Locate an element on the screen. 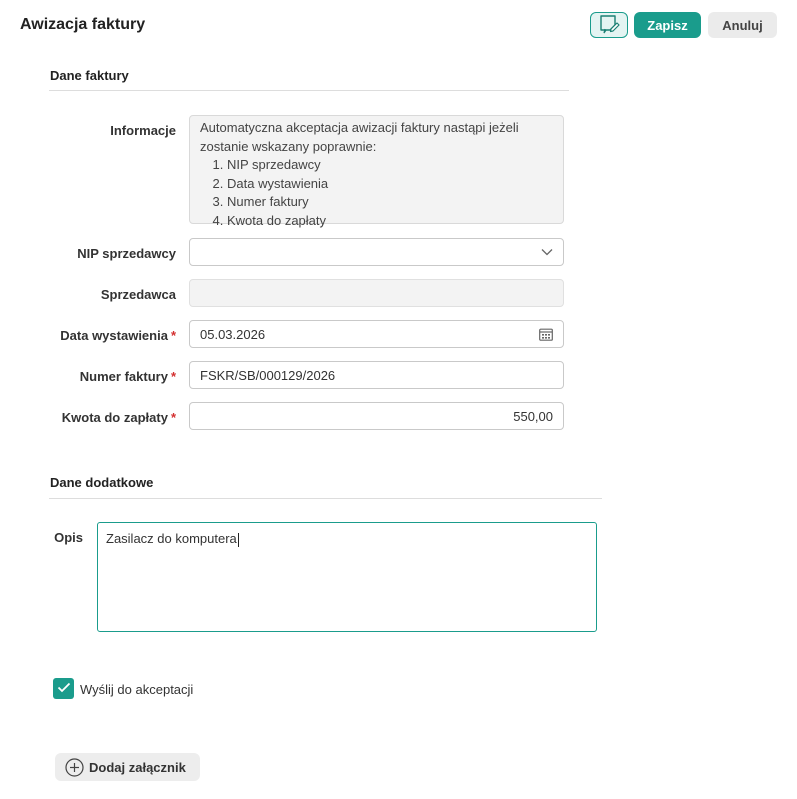 Image resolution: width=797 pixels, height=799 pixels. description-textarea: Zasilacz do komputera is located at coordinates (347, 577).